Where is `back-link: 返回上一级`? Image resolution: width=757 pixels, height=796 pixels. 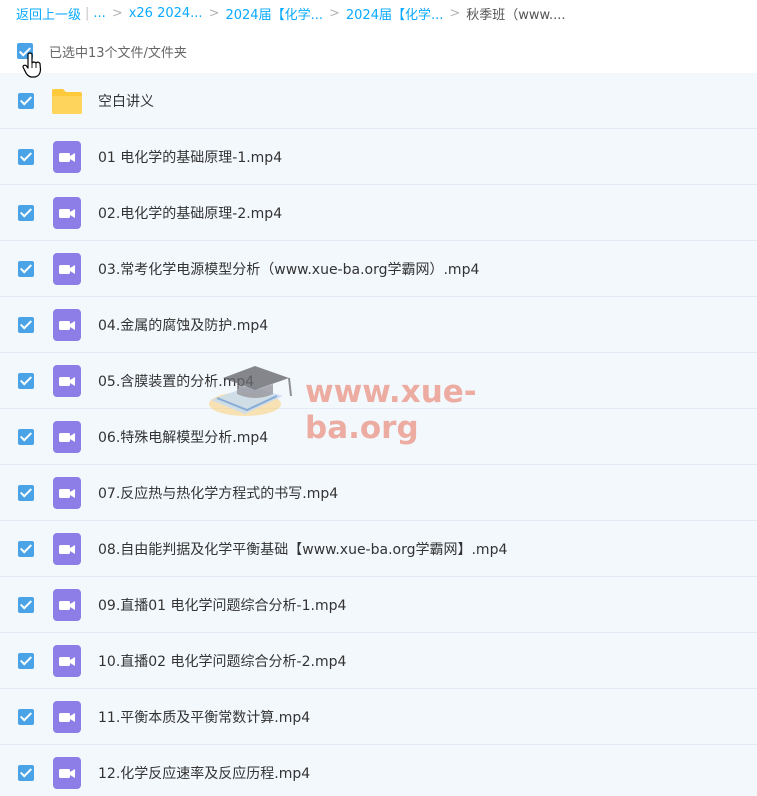
back-link: 返回上一级 is located at coordinates (48, 13).